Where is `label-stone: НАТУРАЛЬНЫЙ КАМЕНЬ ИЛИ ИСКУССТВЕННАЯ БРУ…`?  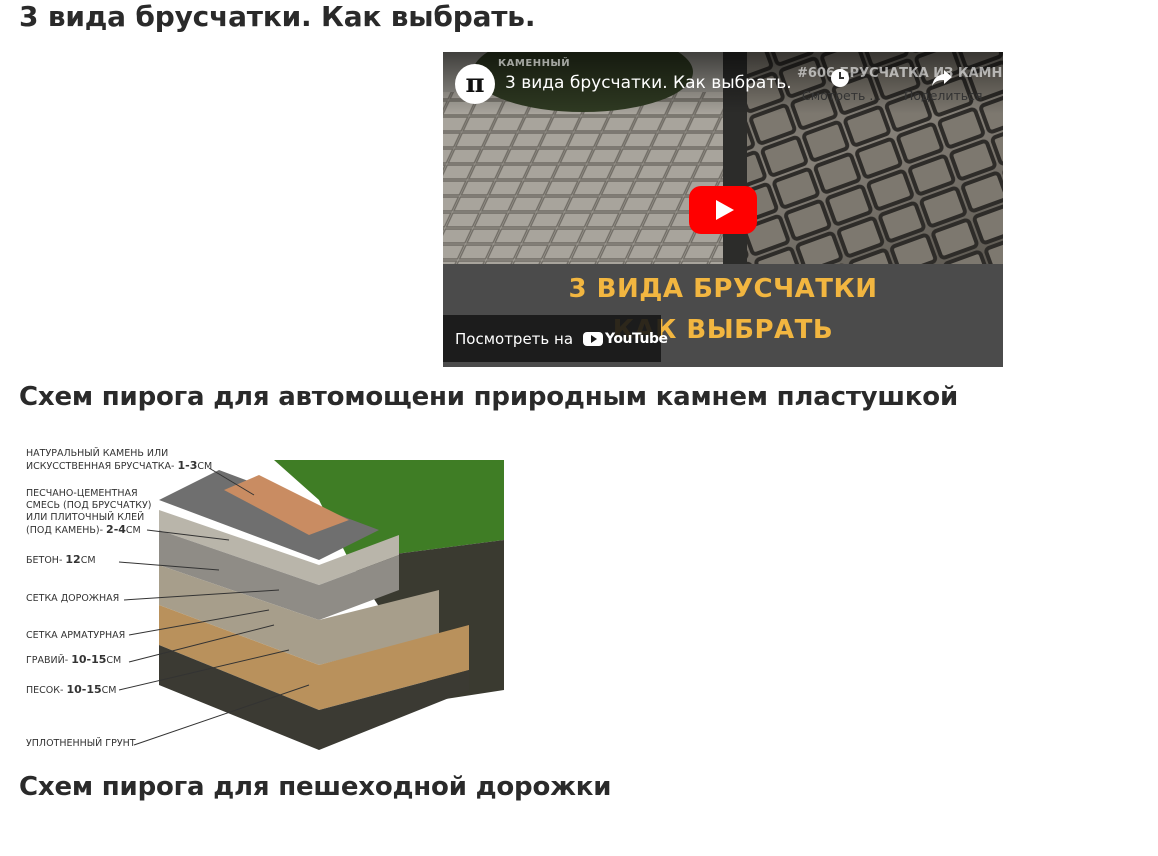 label-stone: НАТУРАЛЬНЫЙ КАМЕНЬ ИЛИ ИСКУССТВЕННАЯ БРУ… is located at coordinates (119, 460).